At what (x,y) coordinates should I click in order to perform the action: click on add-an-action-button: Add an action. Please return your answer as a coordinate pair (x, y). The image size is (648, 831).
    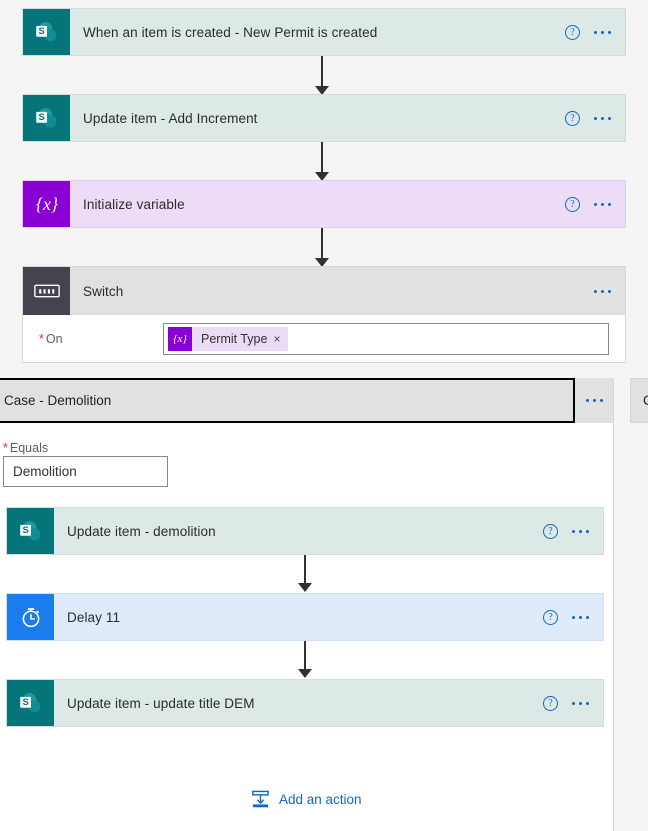
    Looking at the image, I should click on (306, 799).